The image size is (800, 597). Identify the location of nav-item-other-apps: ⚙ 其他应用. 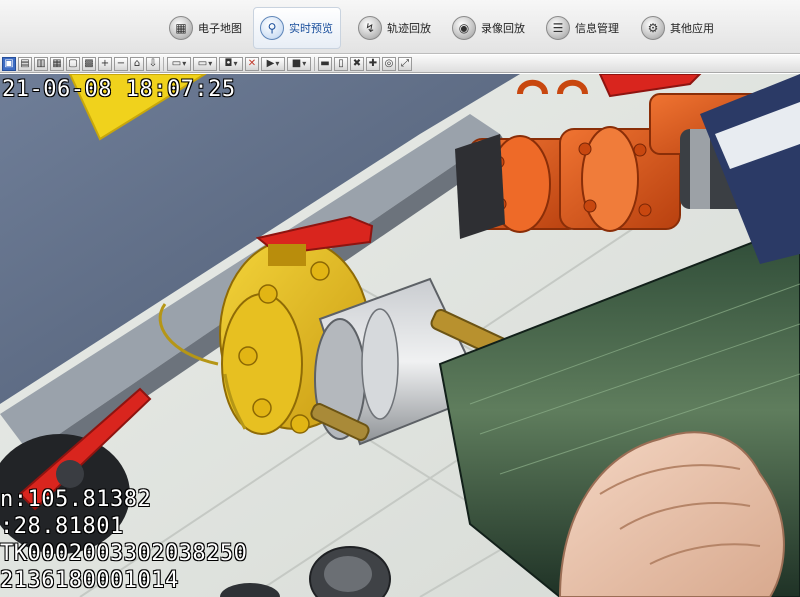
(677, 28).